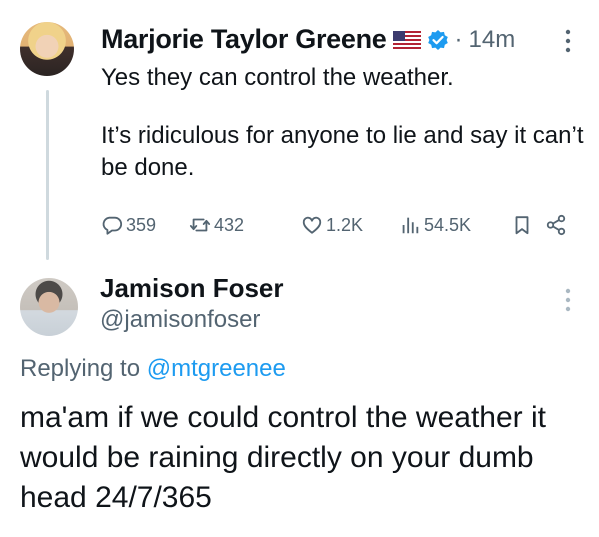 The image size is (599, 537). What do you see at coordinates (180, 320) in the screenshot?
I see `author-handle: @jamisonfoser` at bounding box center [180, 320].